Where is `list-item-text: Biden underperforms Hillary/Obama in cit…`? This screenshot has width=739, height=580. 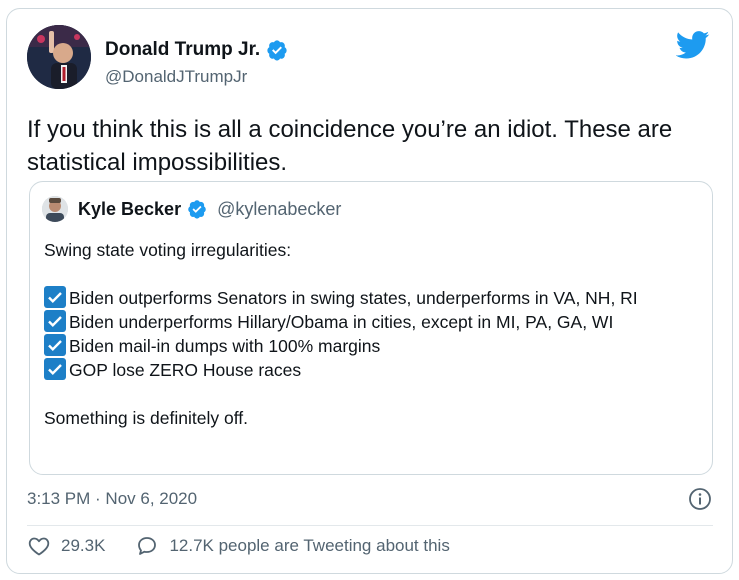 list-item-text: Biden underperforms Hillary/Obama in cit… is located at coordinates (341, 322).